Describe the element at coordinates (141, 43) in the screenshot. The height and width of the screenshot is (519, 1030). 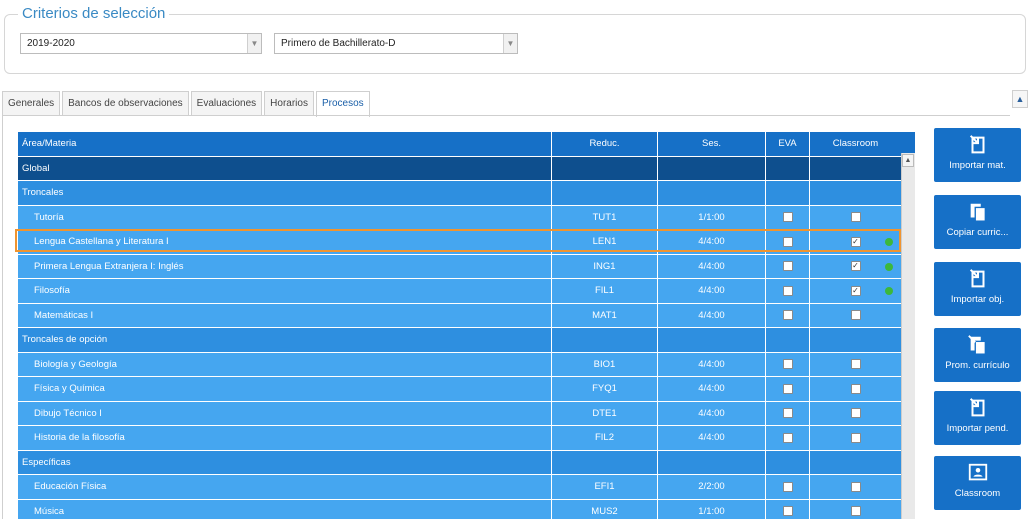
I see `year-select: 2019-2020 ▼` at that location.